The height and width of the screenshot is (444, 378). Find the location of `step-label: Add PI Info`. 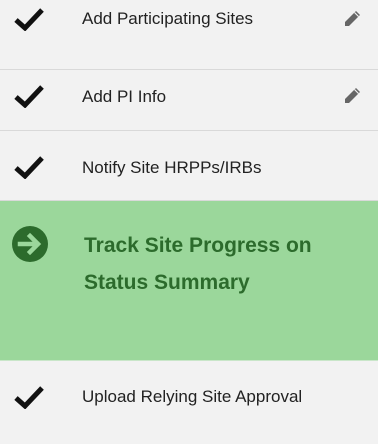

step-label: Add PI Info is located at coordinates (124, 96).